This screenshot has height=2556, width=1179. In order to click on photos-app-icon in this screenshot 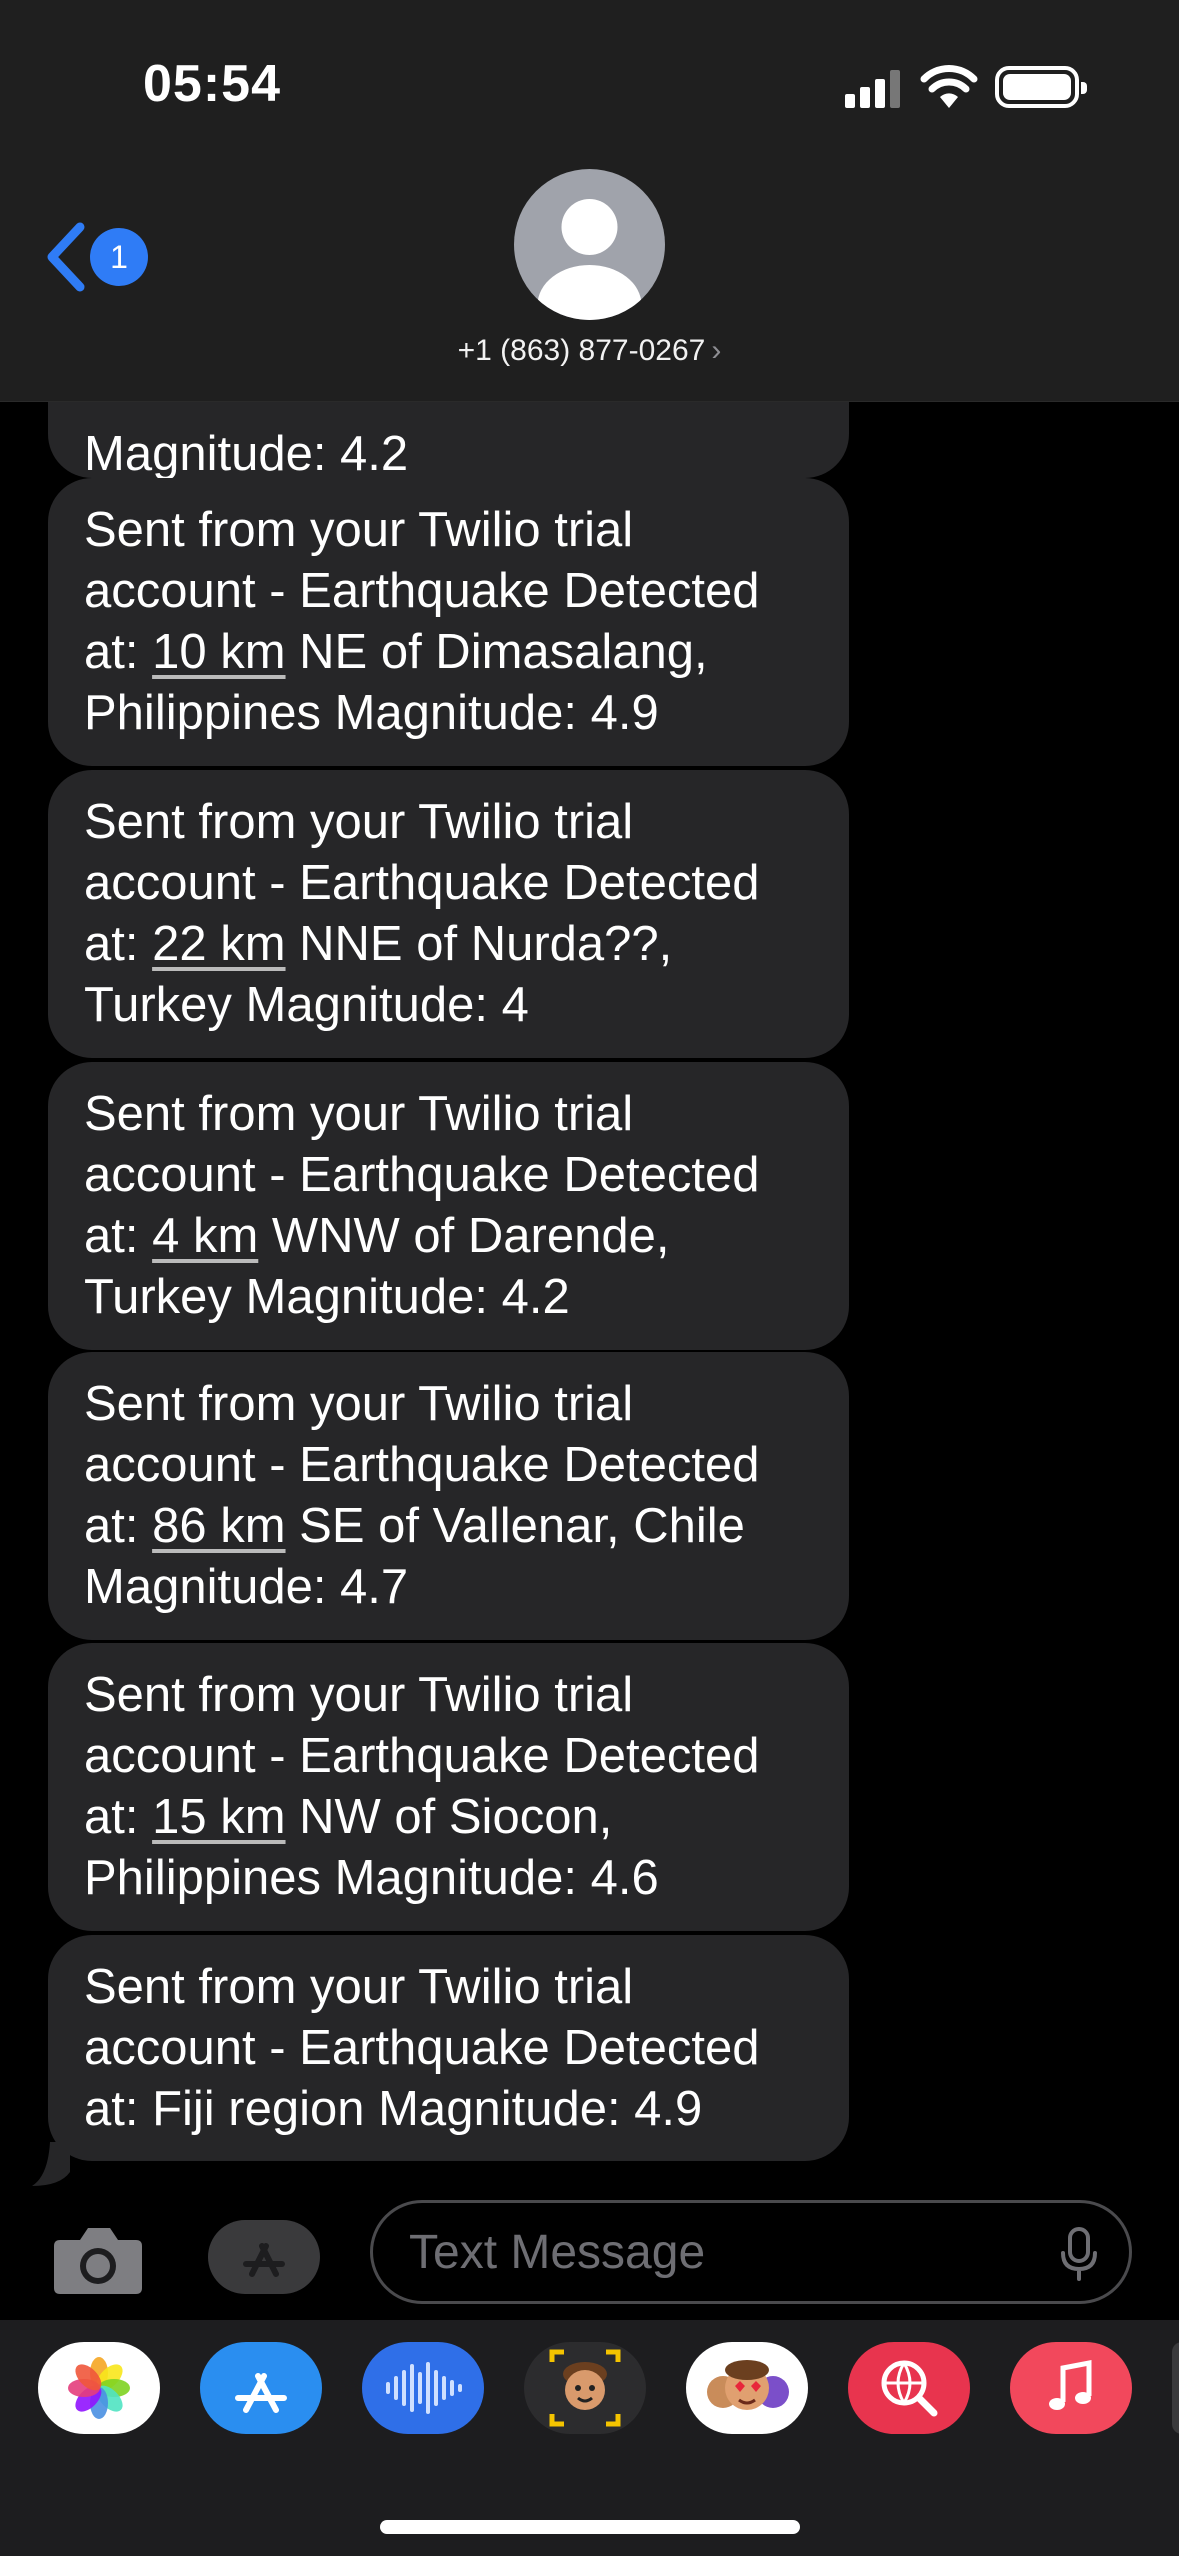, I will do `click(99, 2388)`.